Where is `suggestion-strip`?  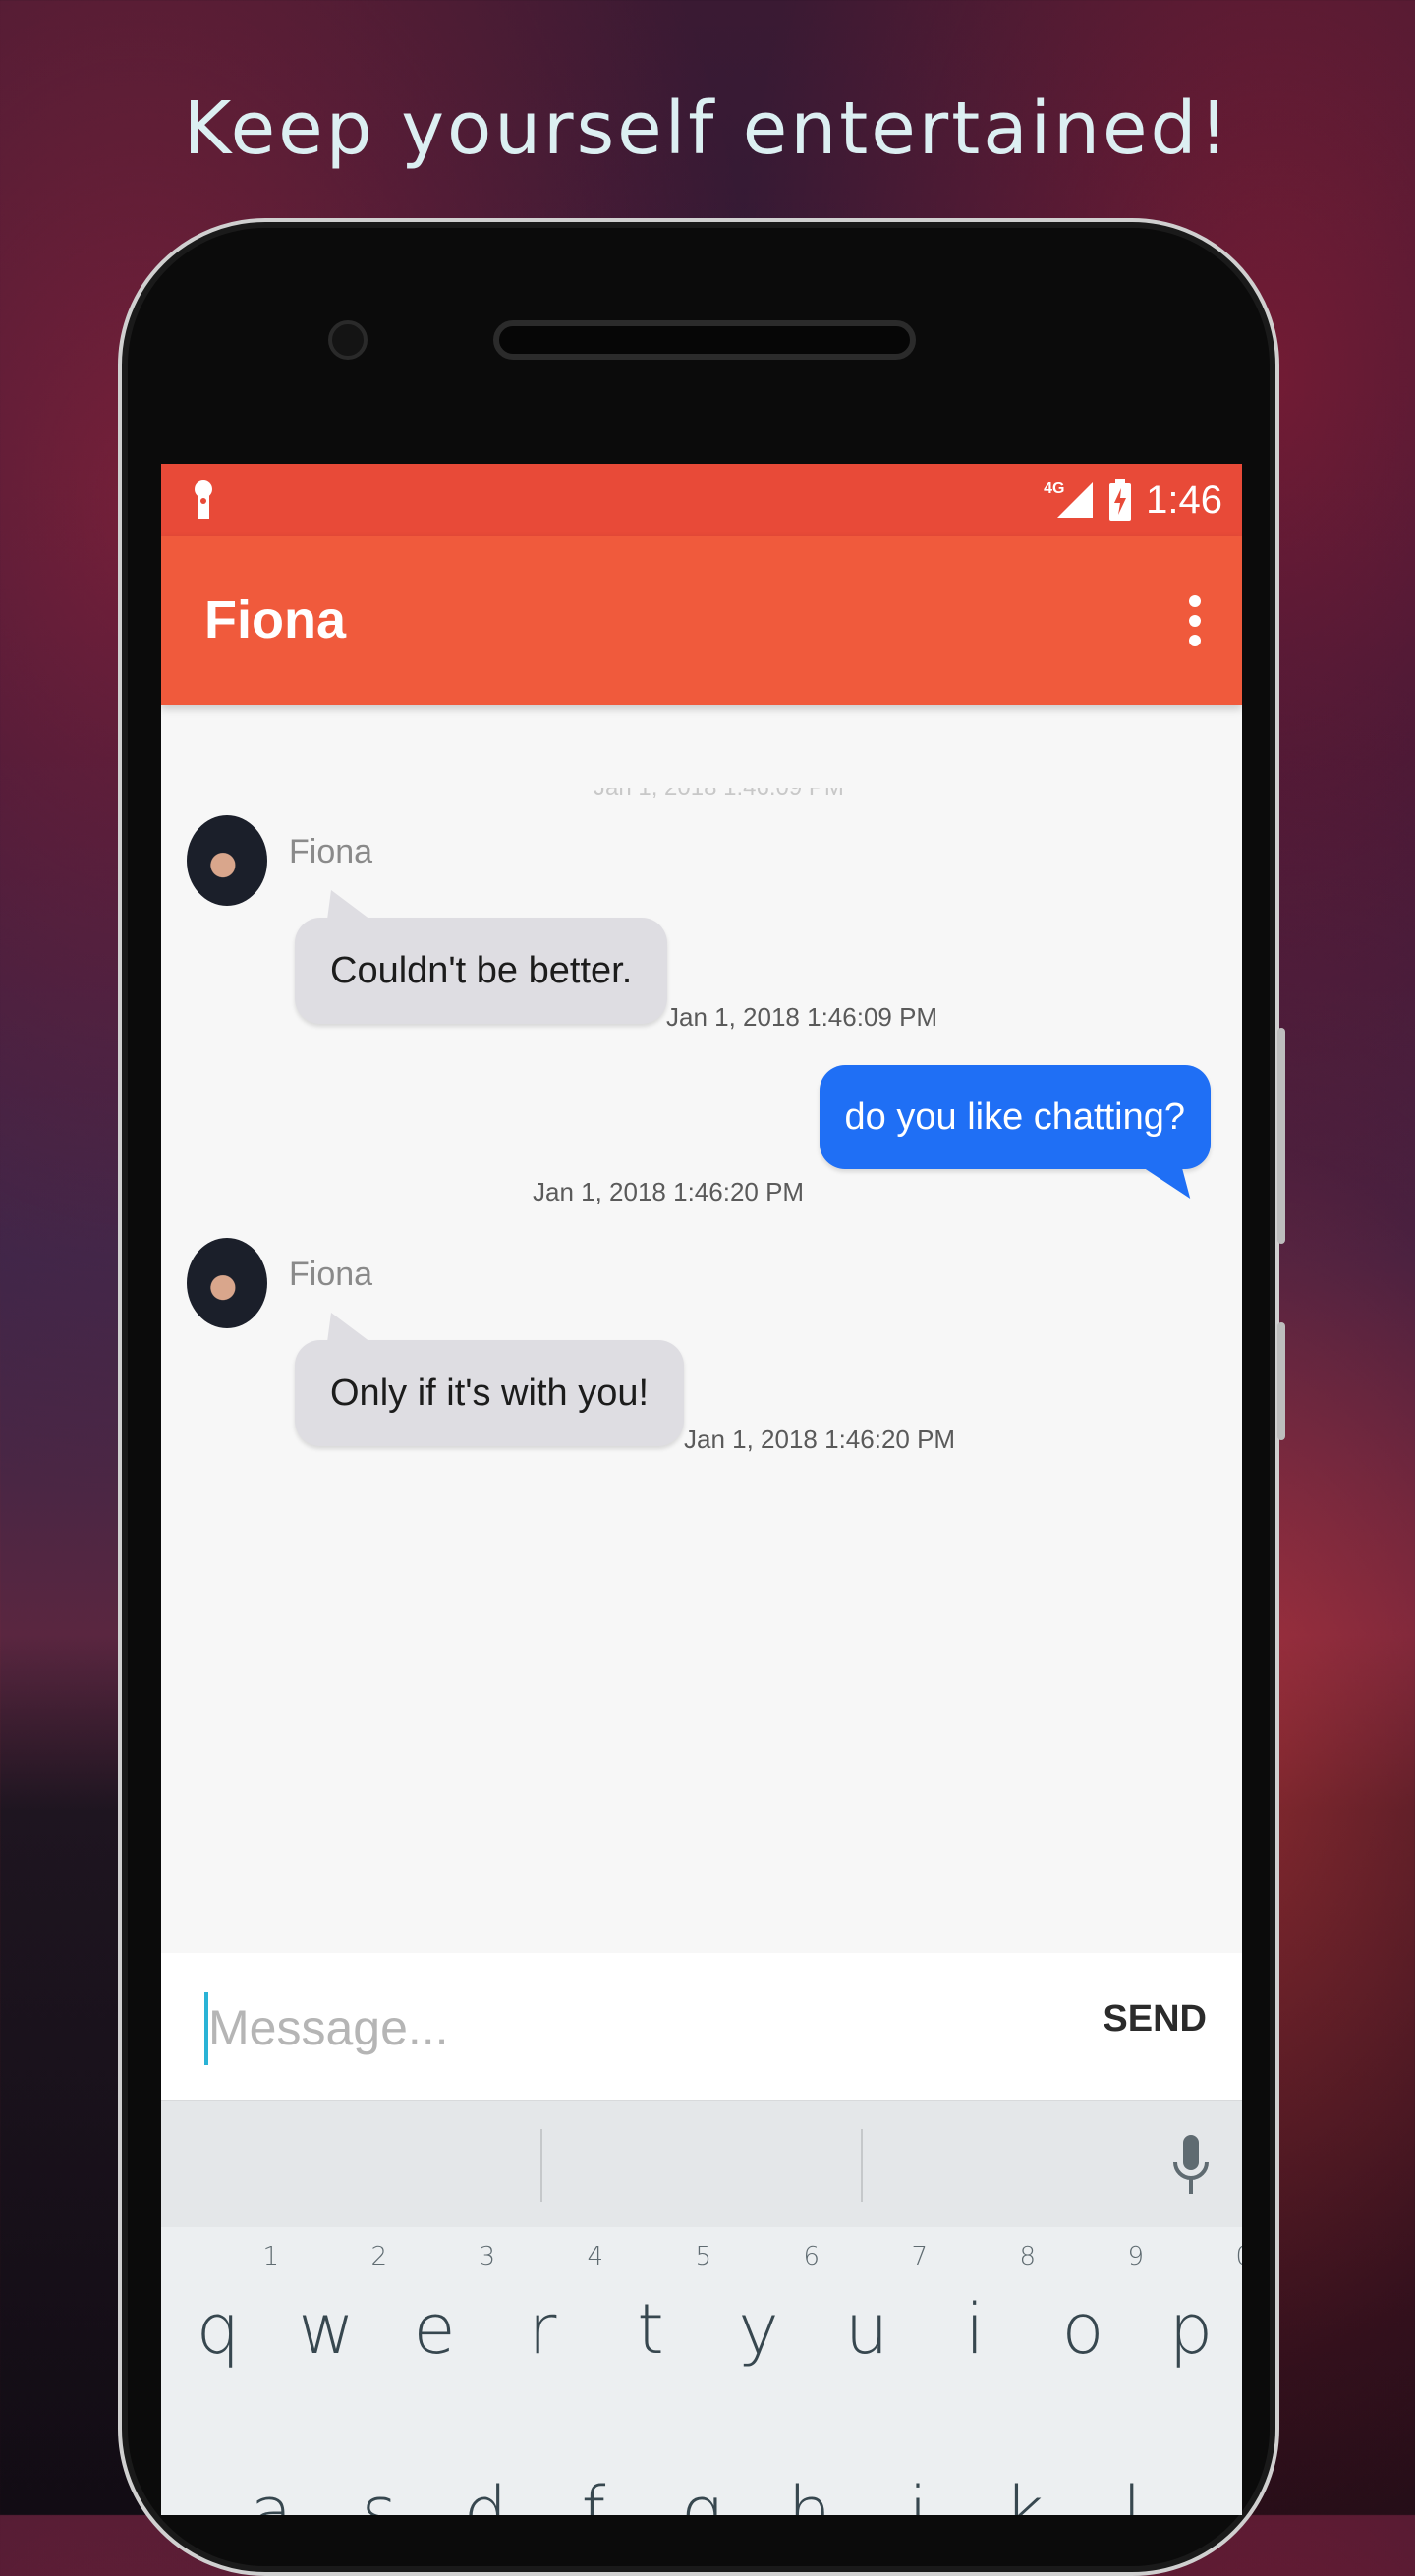
suggestion-strip is located at coordinates (701, 2163).